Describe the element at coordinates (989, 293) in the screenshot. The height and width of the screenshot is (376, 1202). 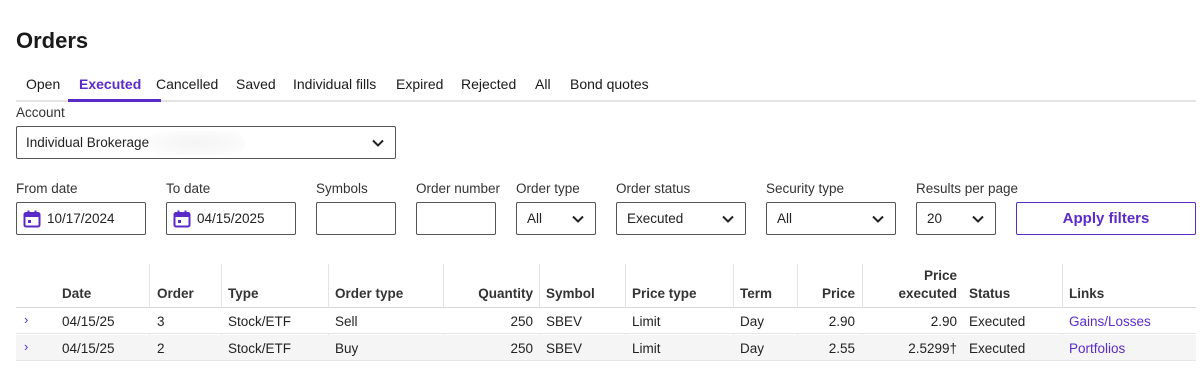
I see `header-status: Status` at that location.